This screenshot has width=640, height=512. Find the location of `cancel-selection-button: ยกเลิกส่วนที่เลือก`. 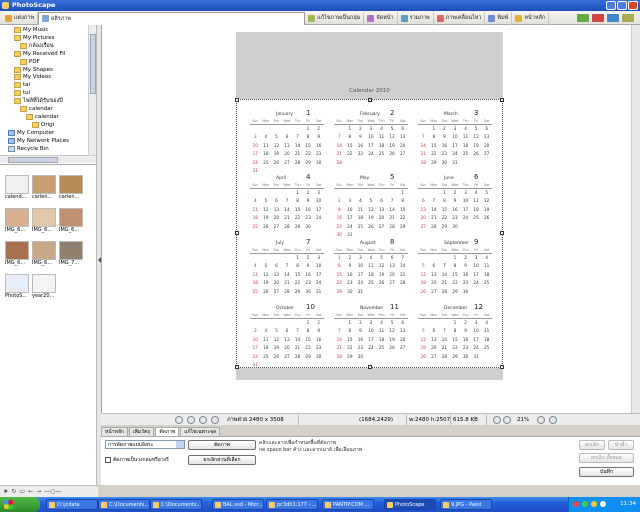

cancel-selection-button: ยกเลิกส่วนที่เลือก is located at coordinates (222, 460).